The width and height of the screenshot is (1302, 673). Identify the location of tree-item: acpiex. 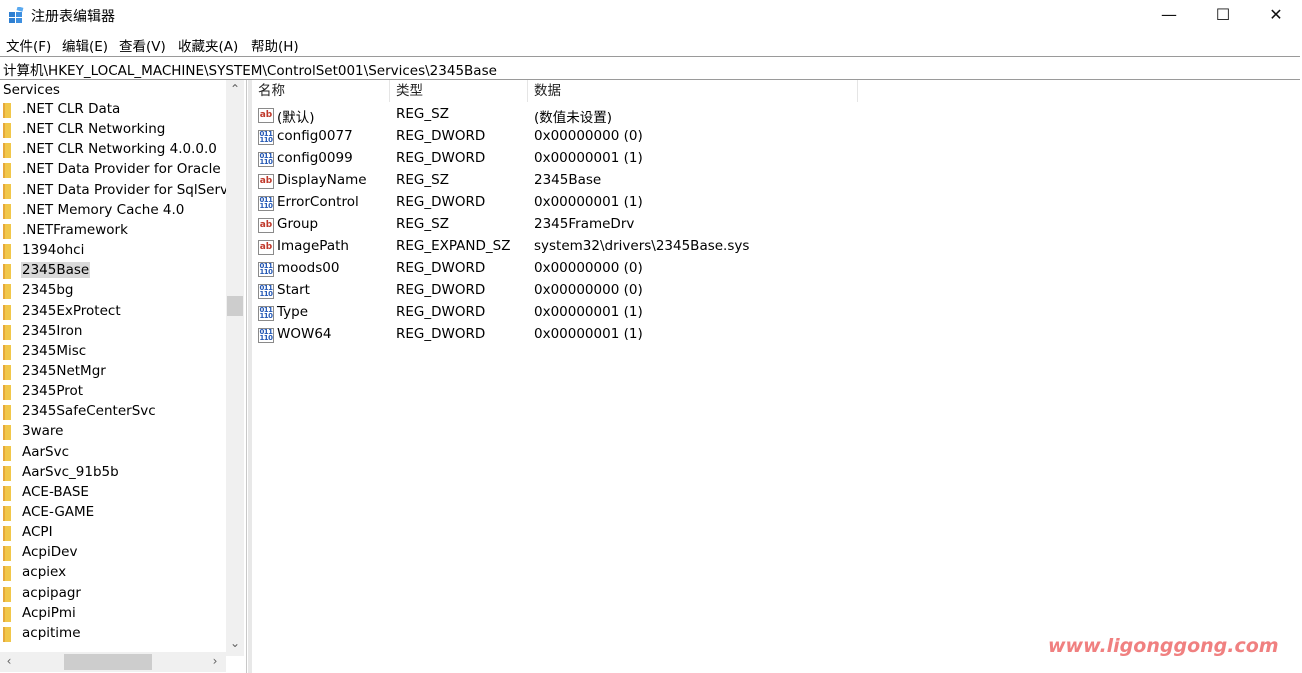
(113, 573).